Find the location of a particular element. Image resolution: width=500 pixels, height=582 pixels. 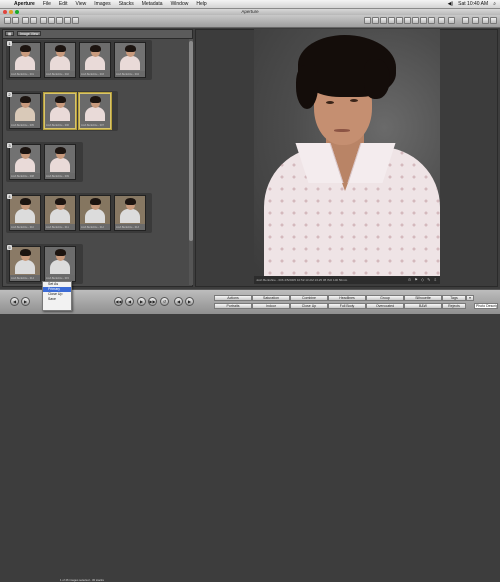

menu-metadata: Metadata is located at coordinates (152, 4).